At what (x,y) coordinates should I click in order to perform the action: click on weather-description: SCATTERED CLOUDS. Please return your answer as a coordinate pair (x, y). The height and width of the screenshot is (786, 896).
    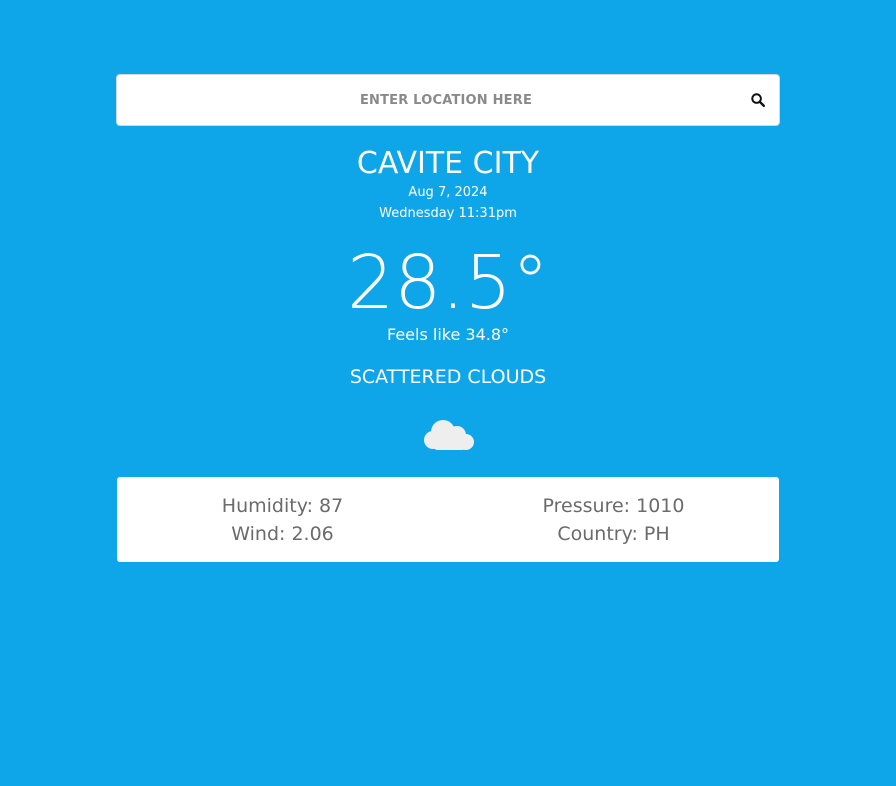
    Looking at the image, I should click on (448, 377).